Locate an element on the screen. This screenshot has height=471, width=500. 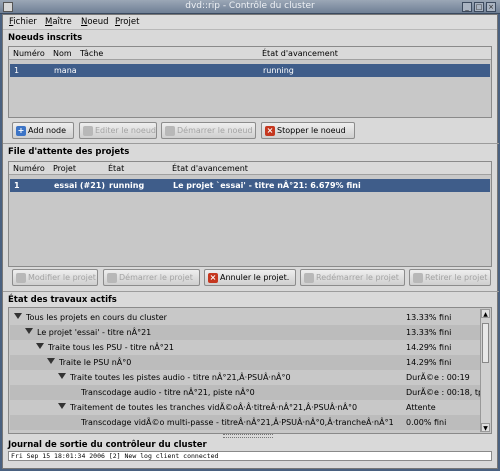
table-row: 1 mana running is located at coordinates (250, 70).